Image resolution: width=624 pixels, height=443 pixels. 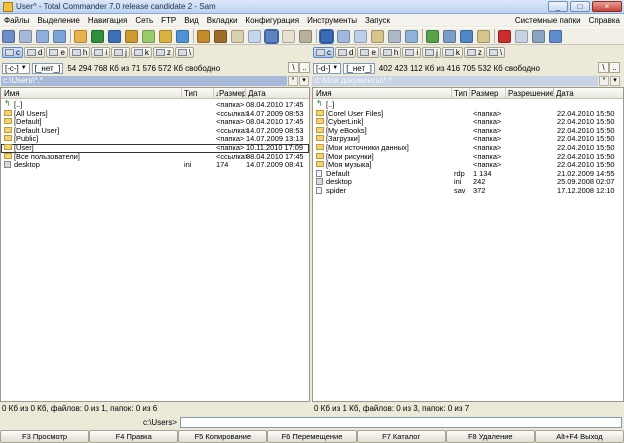 I want to click on left-drive-k-button: k, so click(x=141, y=52).